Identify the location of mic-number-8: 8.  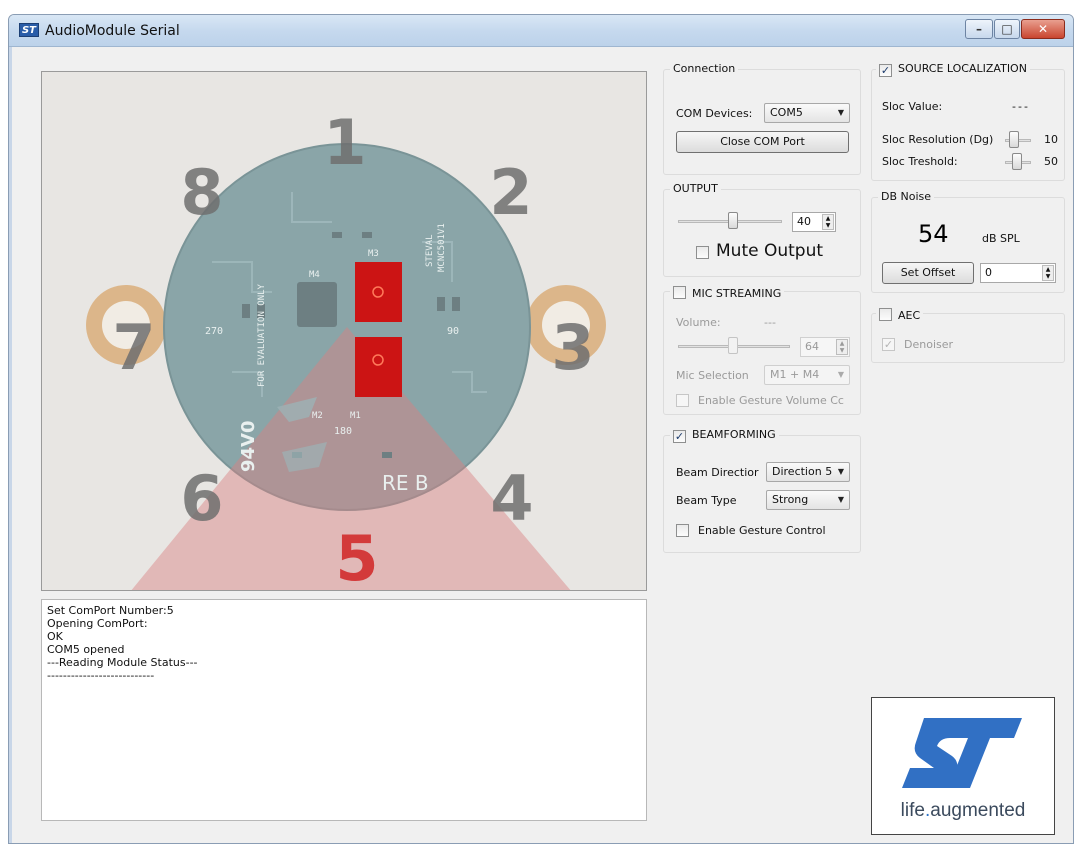
(201, 192).